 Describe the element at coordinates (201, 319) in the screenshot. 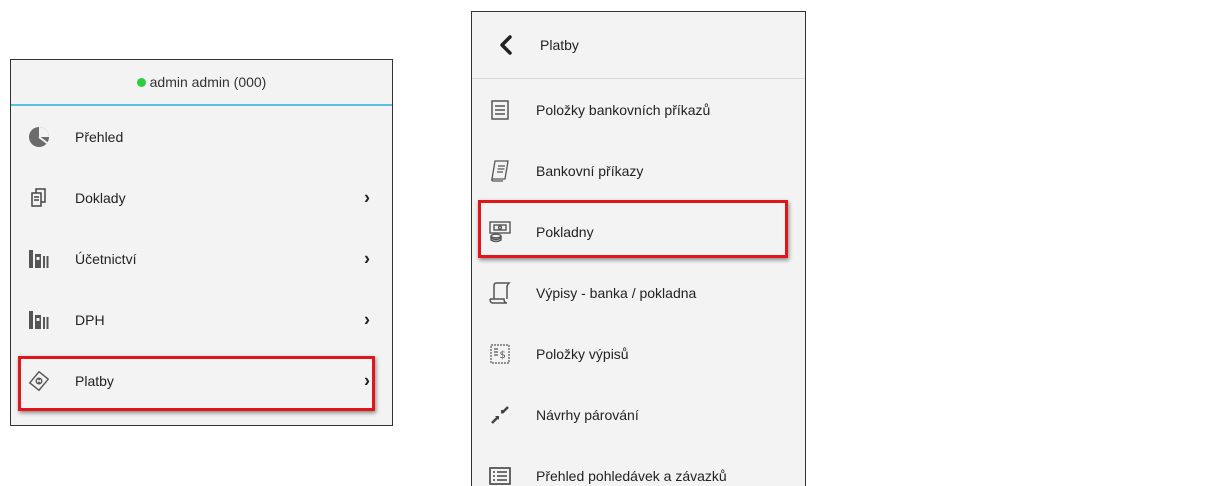

I see `main-menu-item-dph: DPH ›` at that location.